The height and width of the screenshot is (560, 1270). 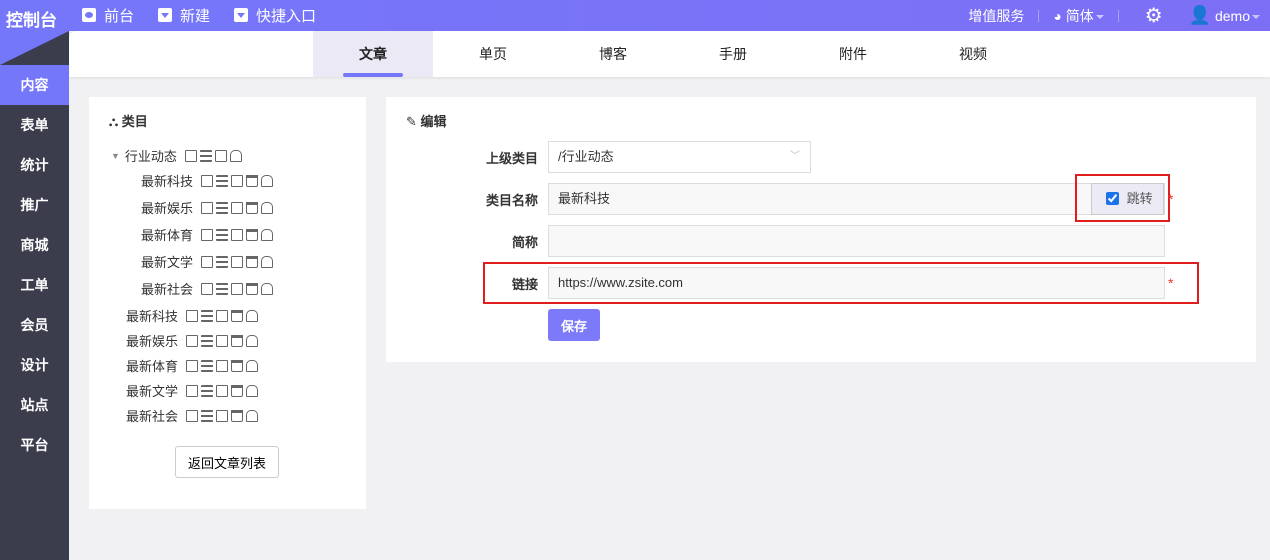 What do you see at coordinates (493, 54) in the screenshot?
I see `tab-page: 单页` at bounding box center [493, 54].